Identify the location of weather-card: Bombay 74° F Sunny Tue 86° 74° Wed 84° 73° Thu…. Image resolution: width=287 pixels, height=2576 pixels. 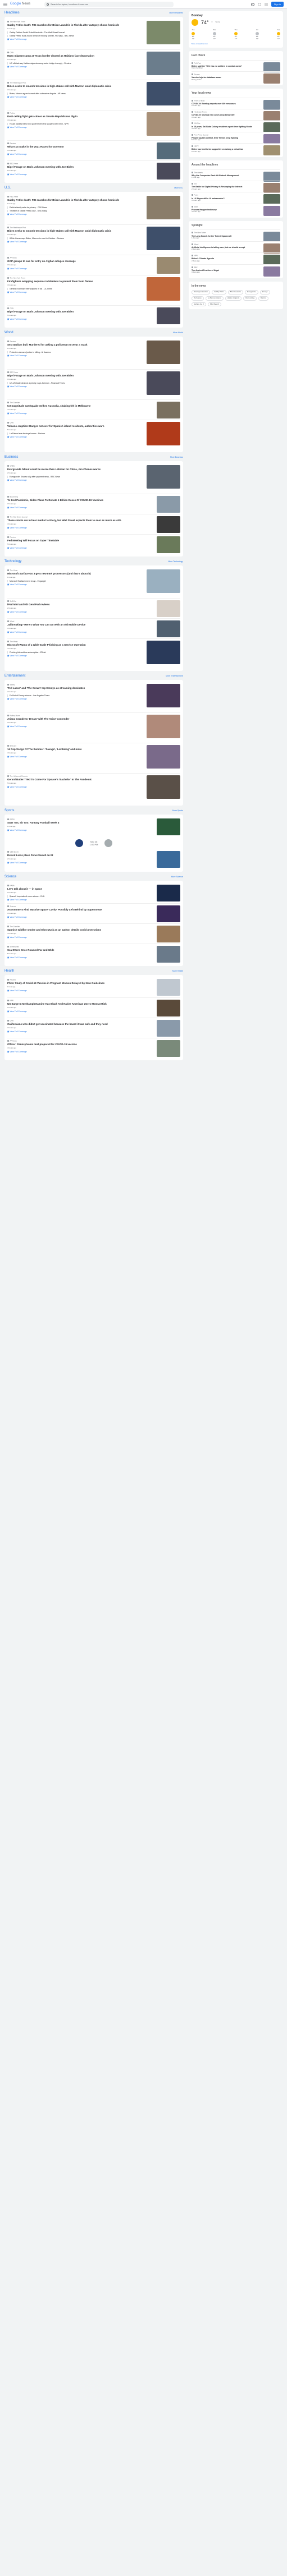
(236, 29).